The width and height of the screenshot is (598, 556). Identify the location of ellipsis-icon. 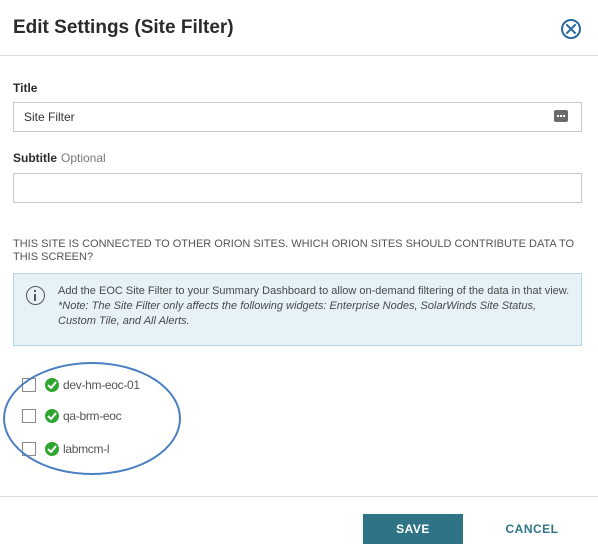
(561, 116).